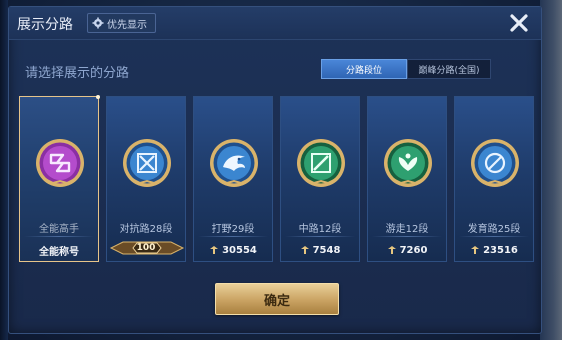  I want to click on gear-icon, so click(98, 23).